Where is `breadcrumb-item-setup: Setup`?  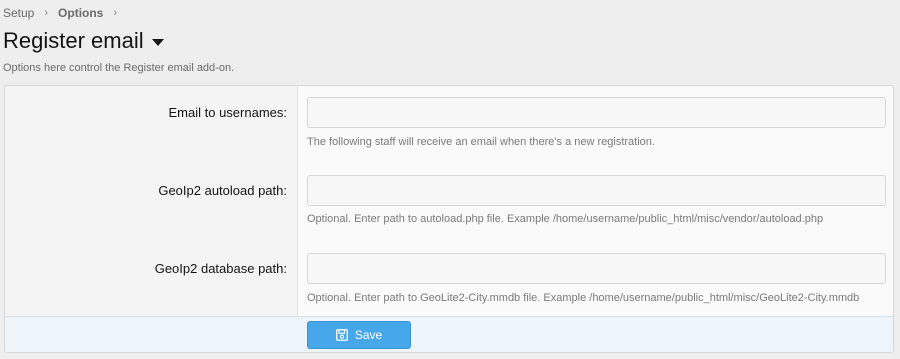
breadcrumb-item-setup: Setup is located at coordinates (18, 13).